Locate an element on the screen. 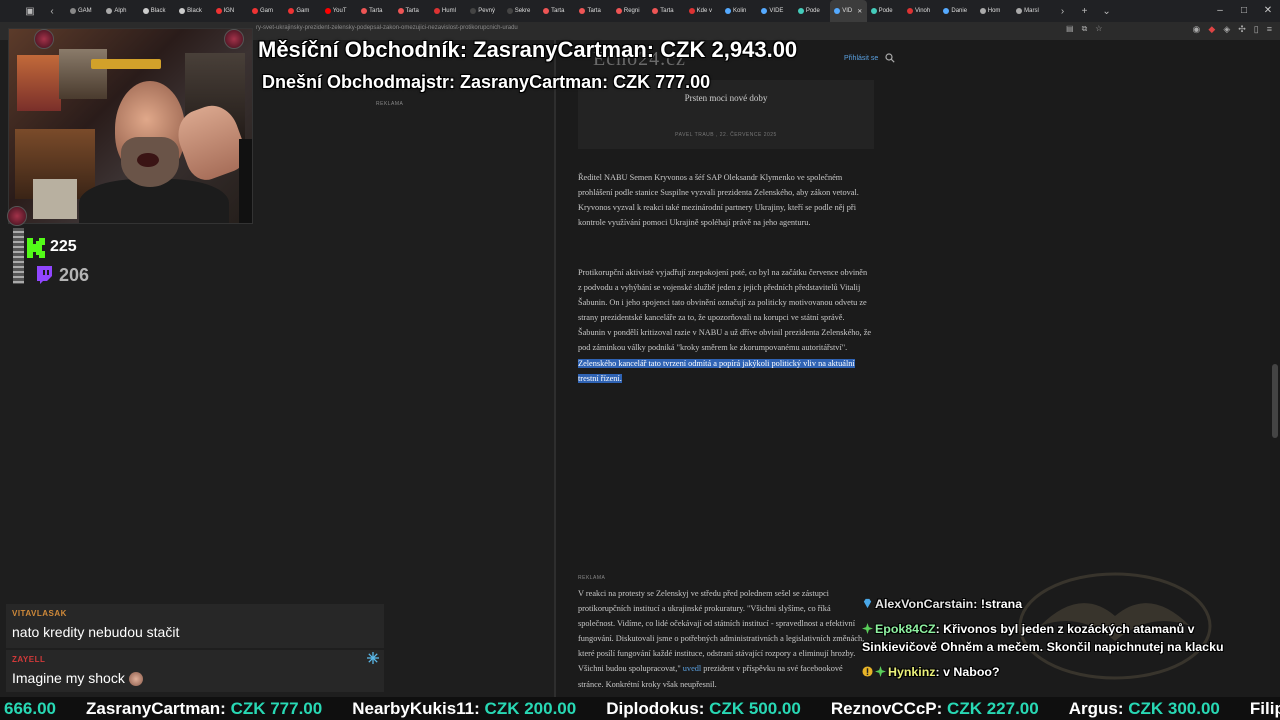 The width and height of the screenshot is (1280, 720). search-icon is located at coordinates (890, 58).